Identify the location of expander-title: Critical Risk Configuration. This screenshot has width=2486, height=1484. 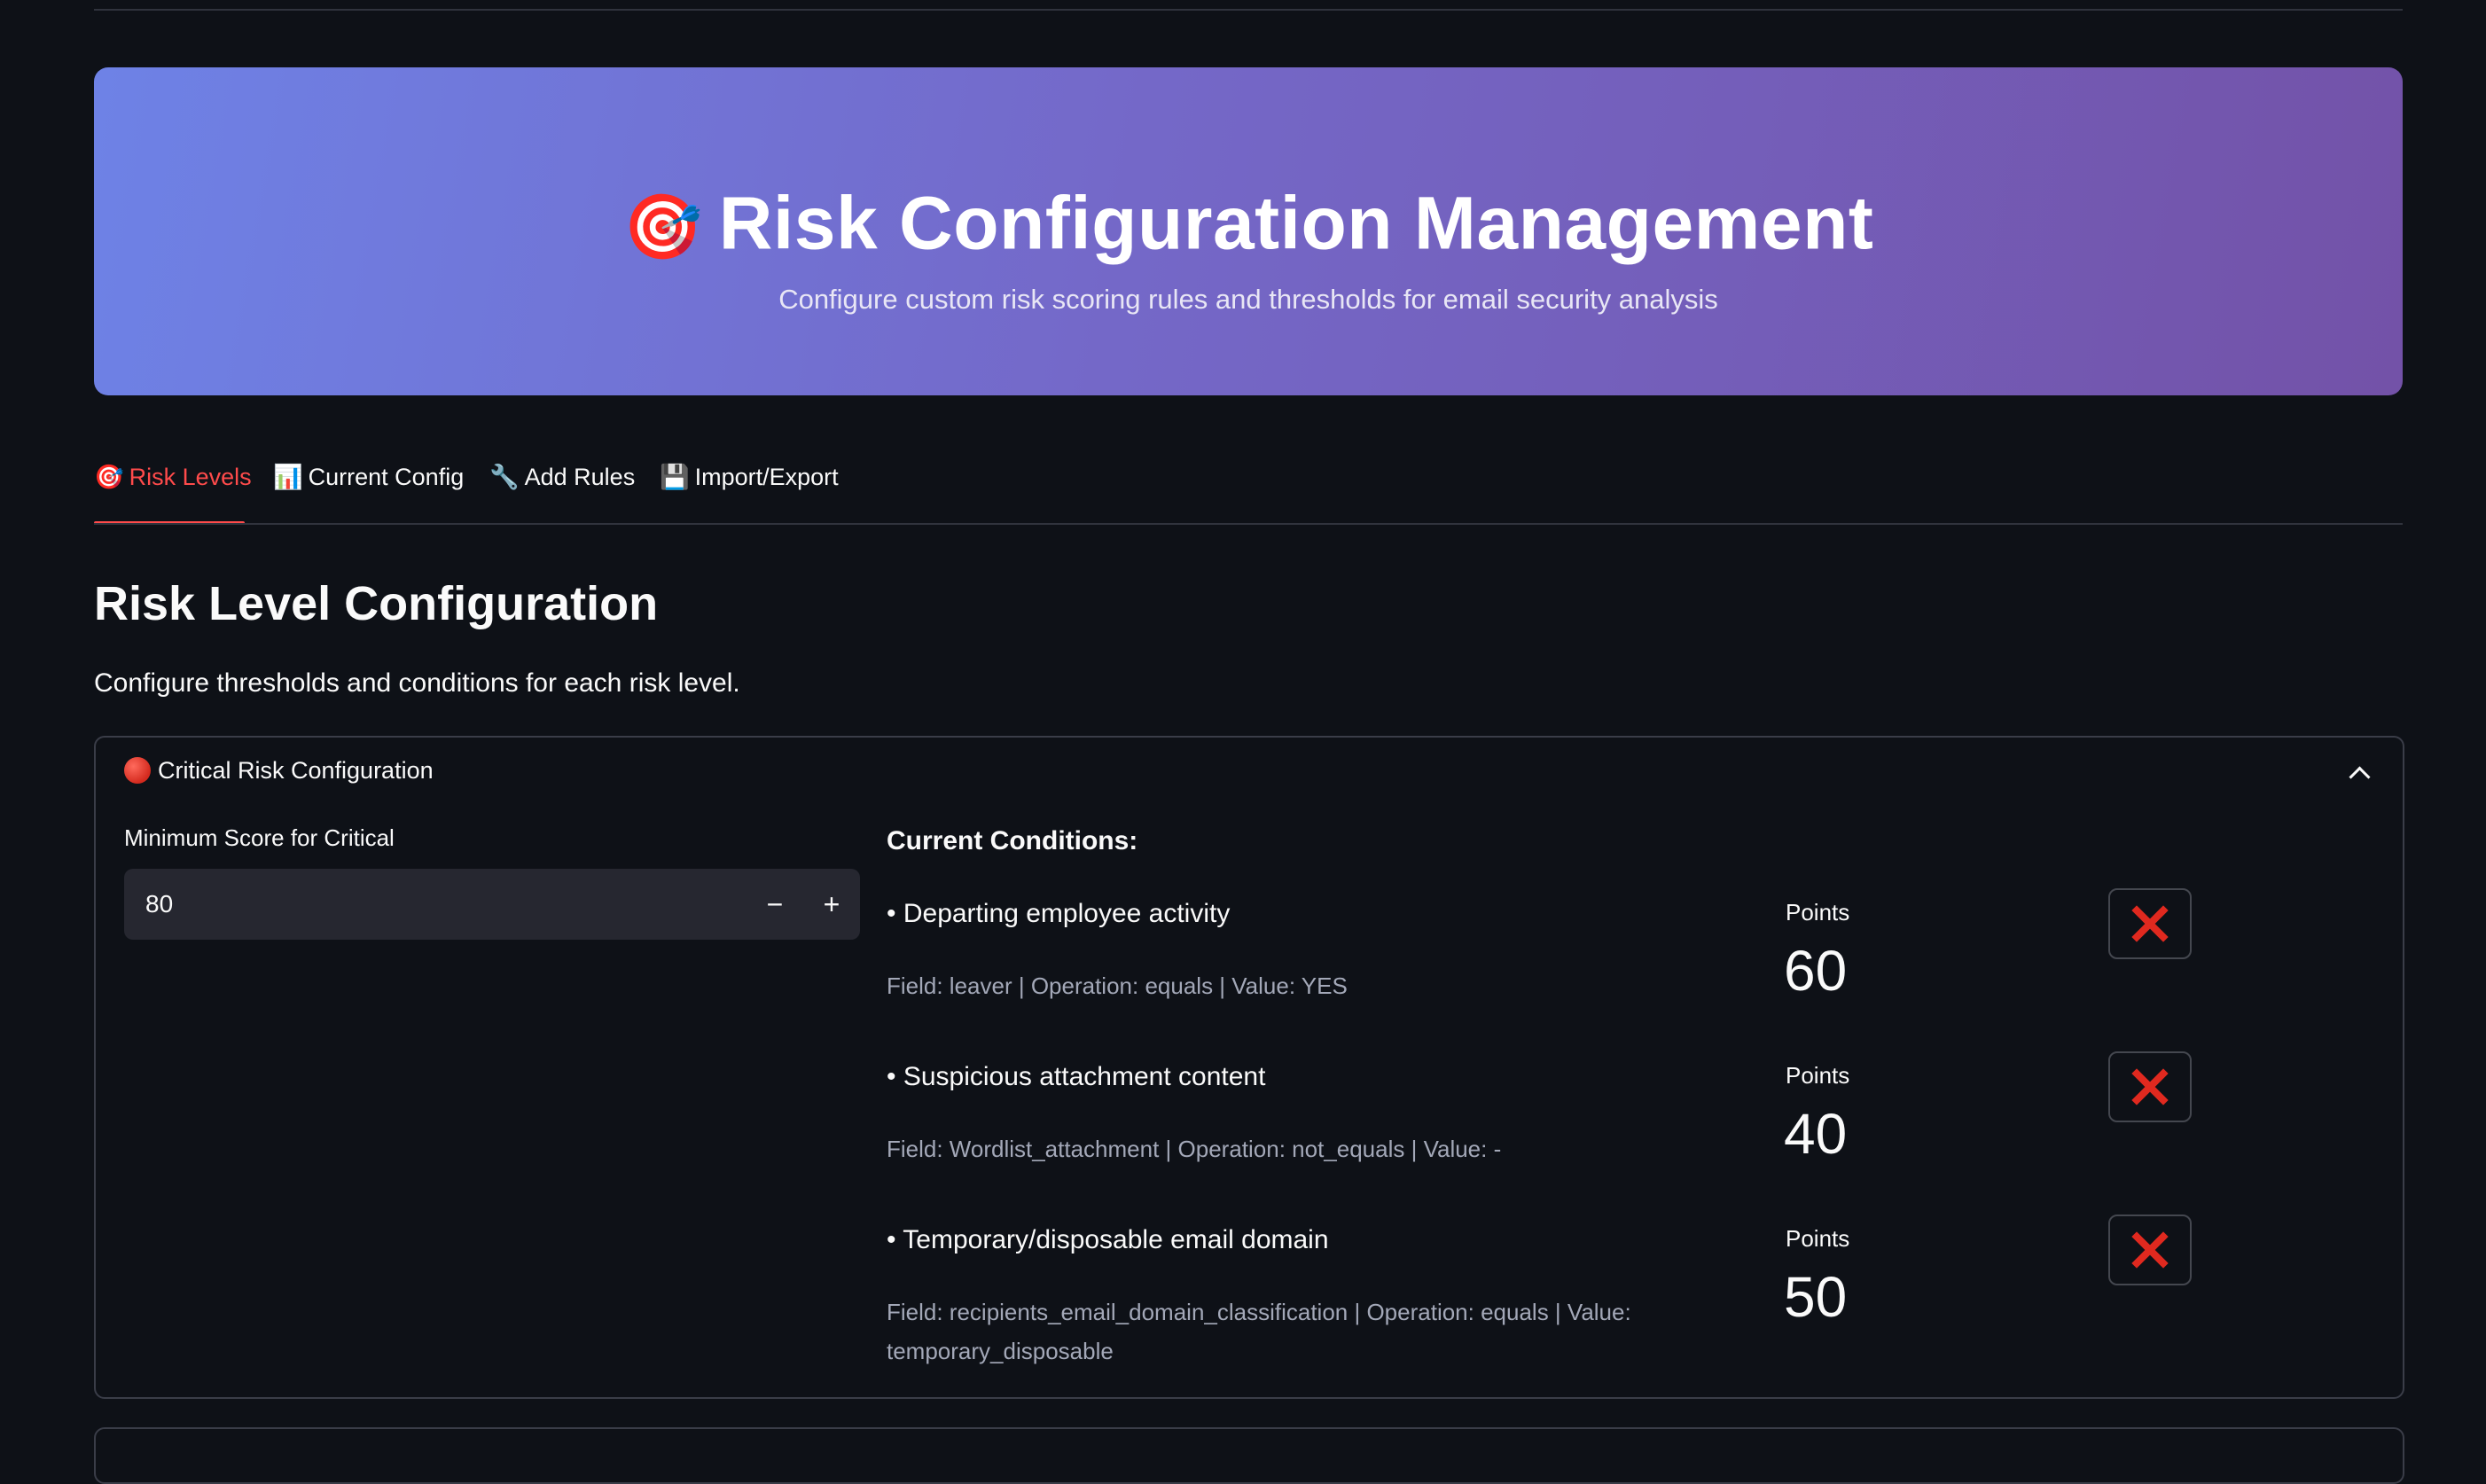
(296, 770).